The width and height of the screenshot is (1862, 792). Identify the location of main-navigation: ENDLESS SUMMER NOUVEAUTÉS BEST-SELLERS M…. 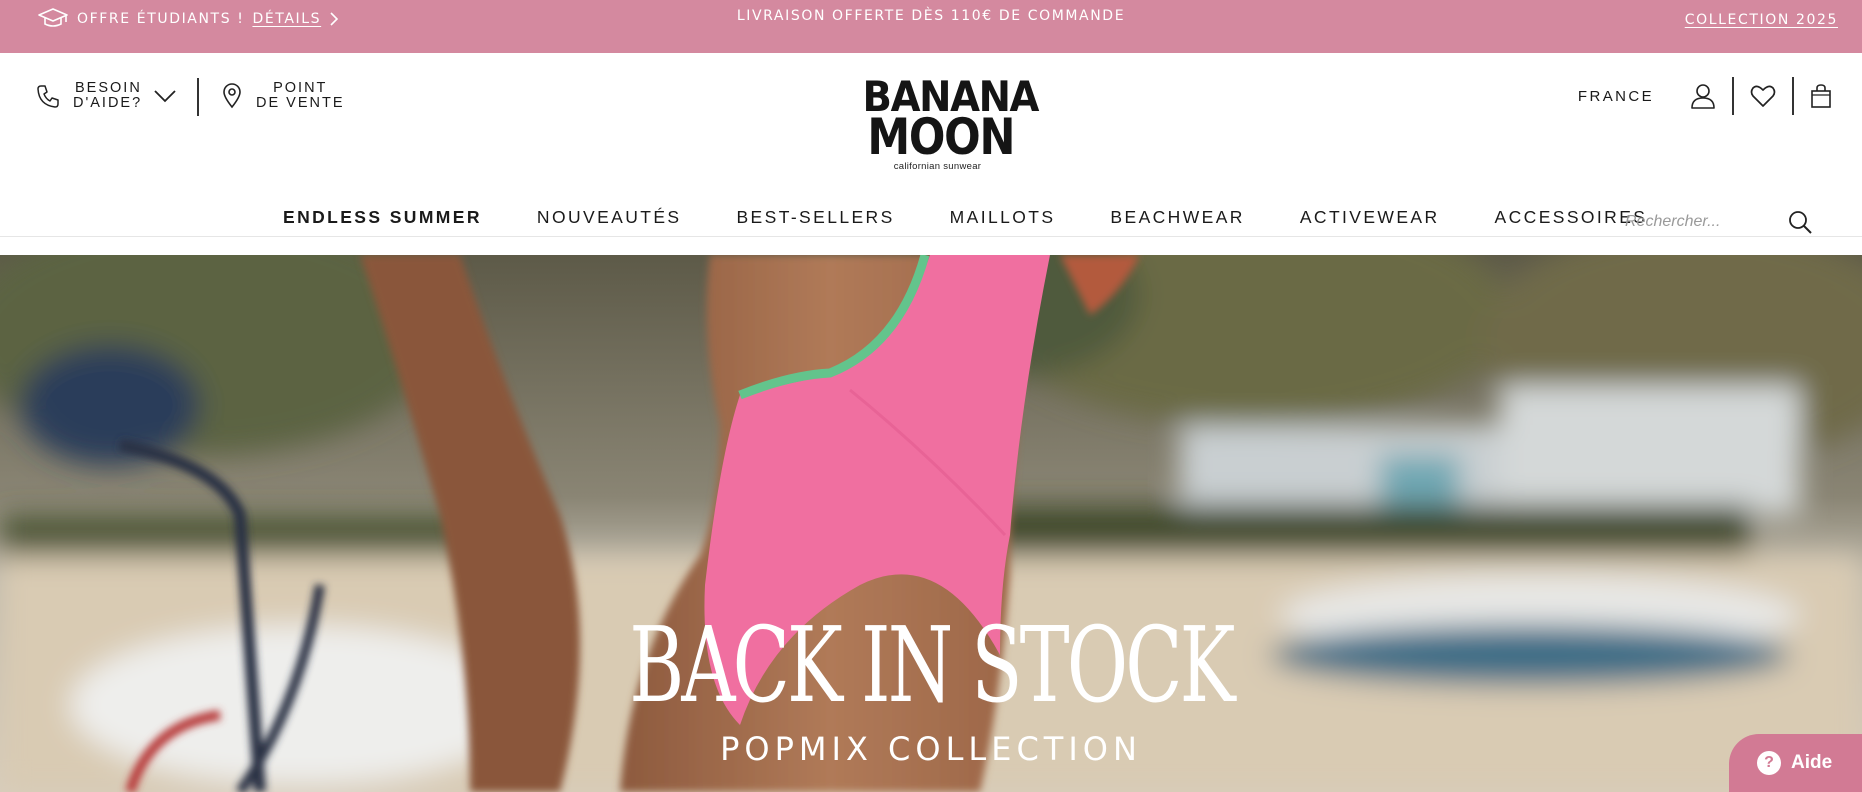
(931, 222).